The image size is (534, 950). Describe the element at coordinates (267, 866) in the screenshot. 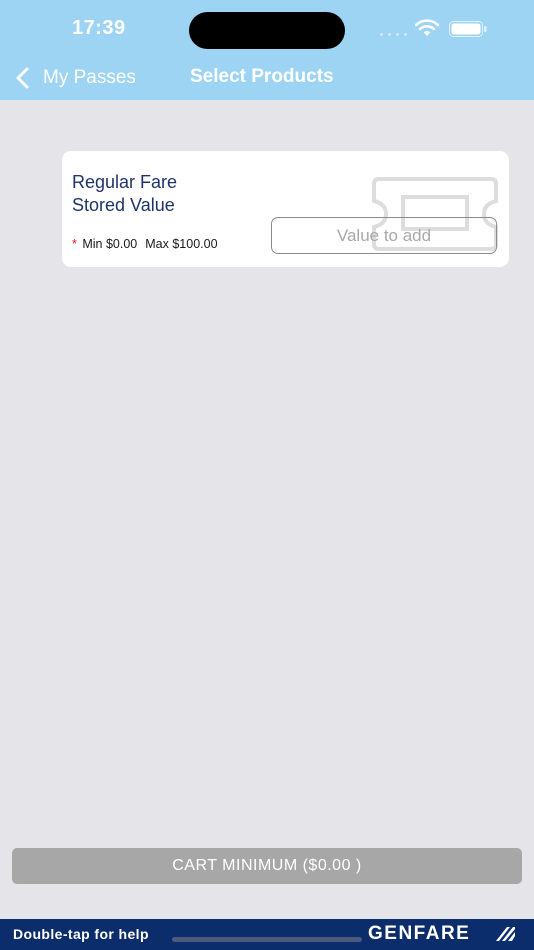

I see `cart-minimum-button: CART MINIMUM ($0.00 )` at that location.